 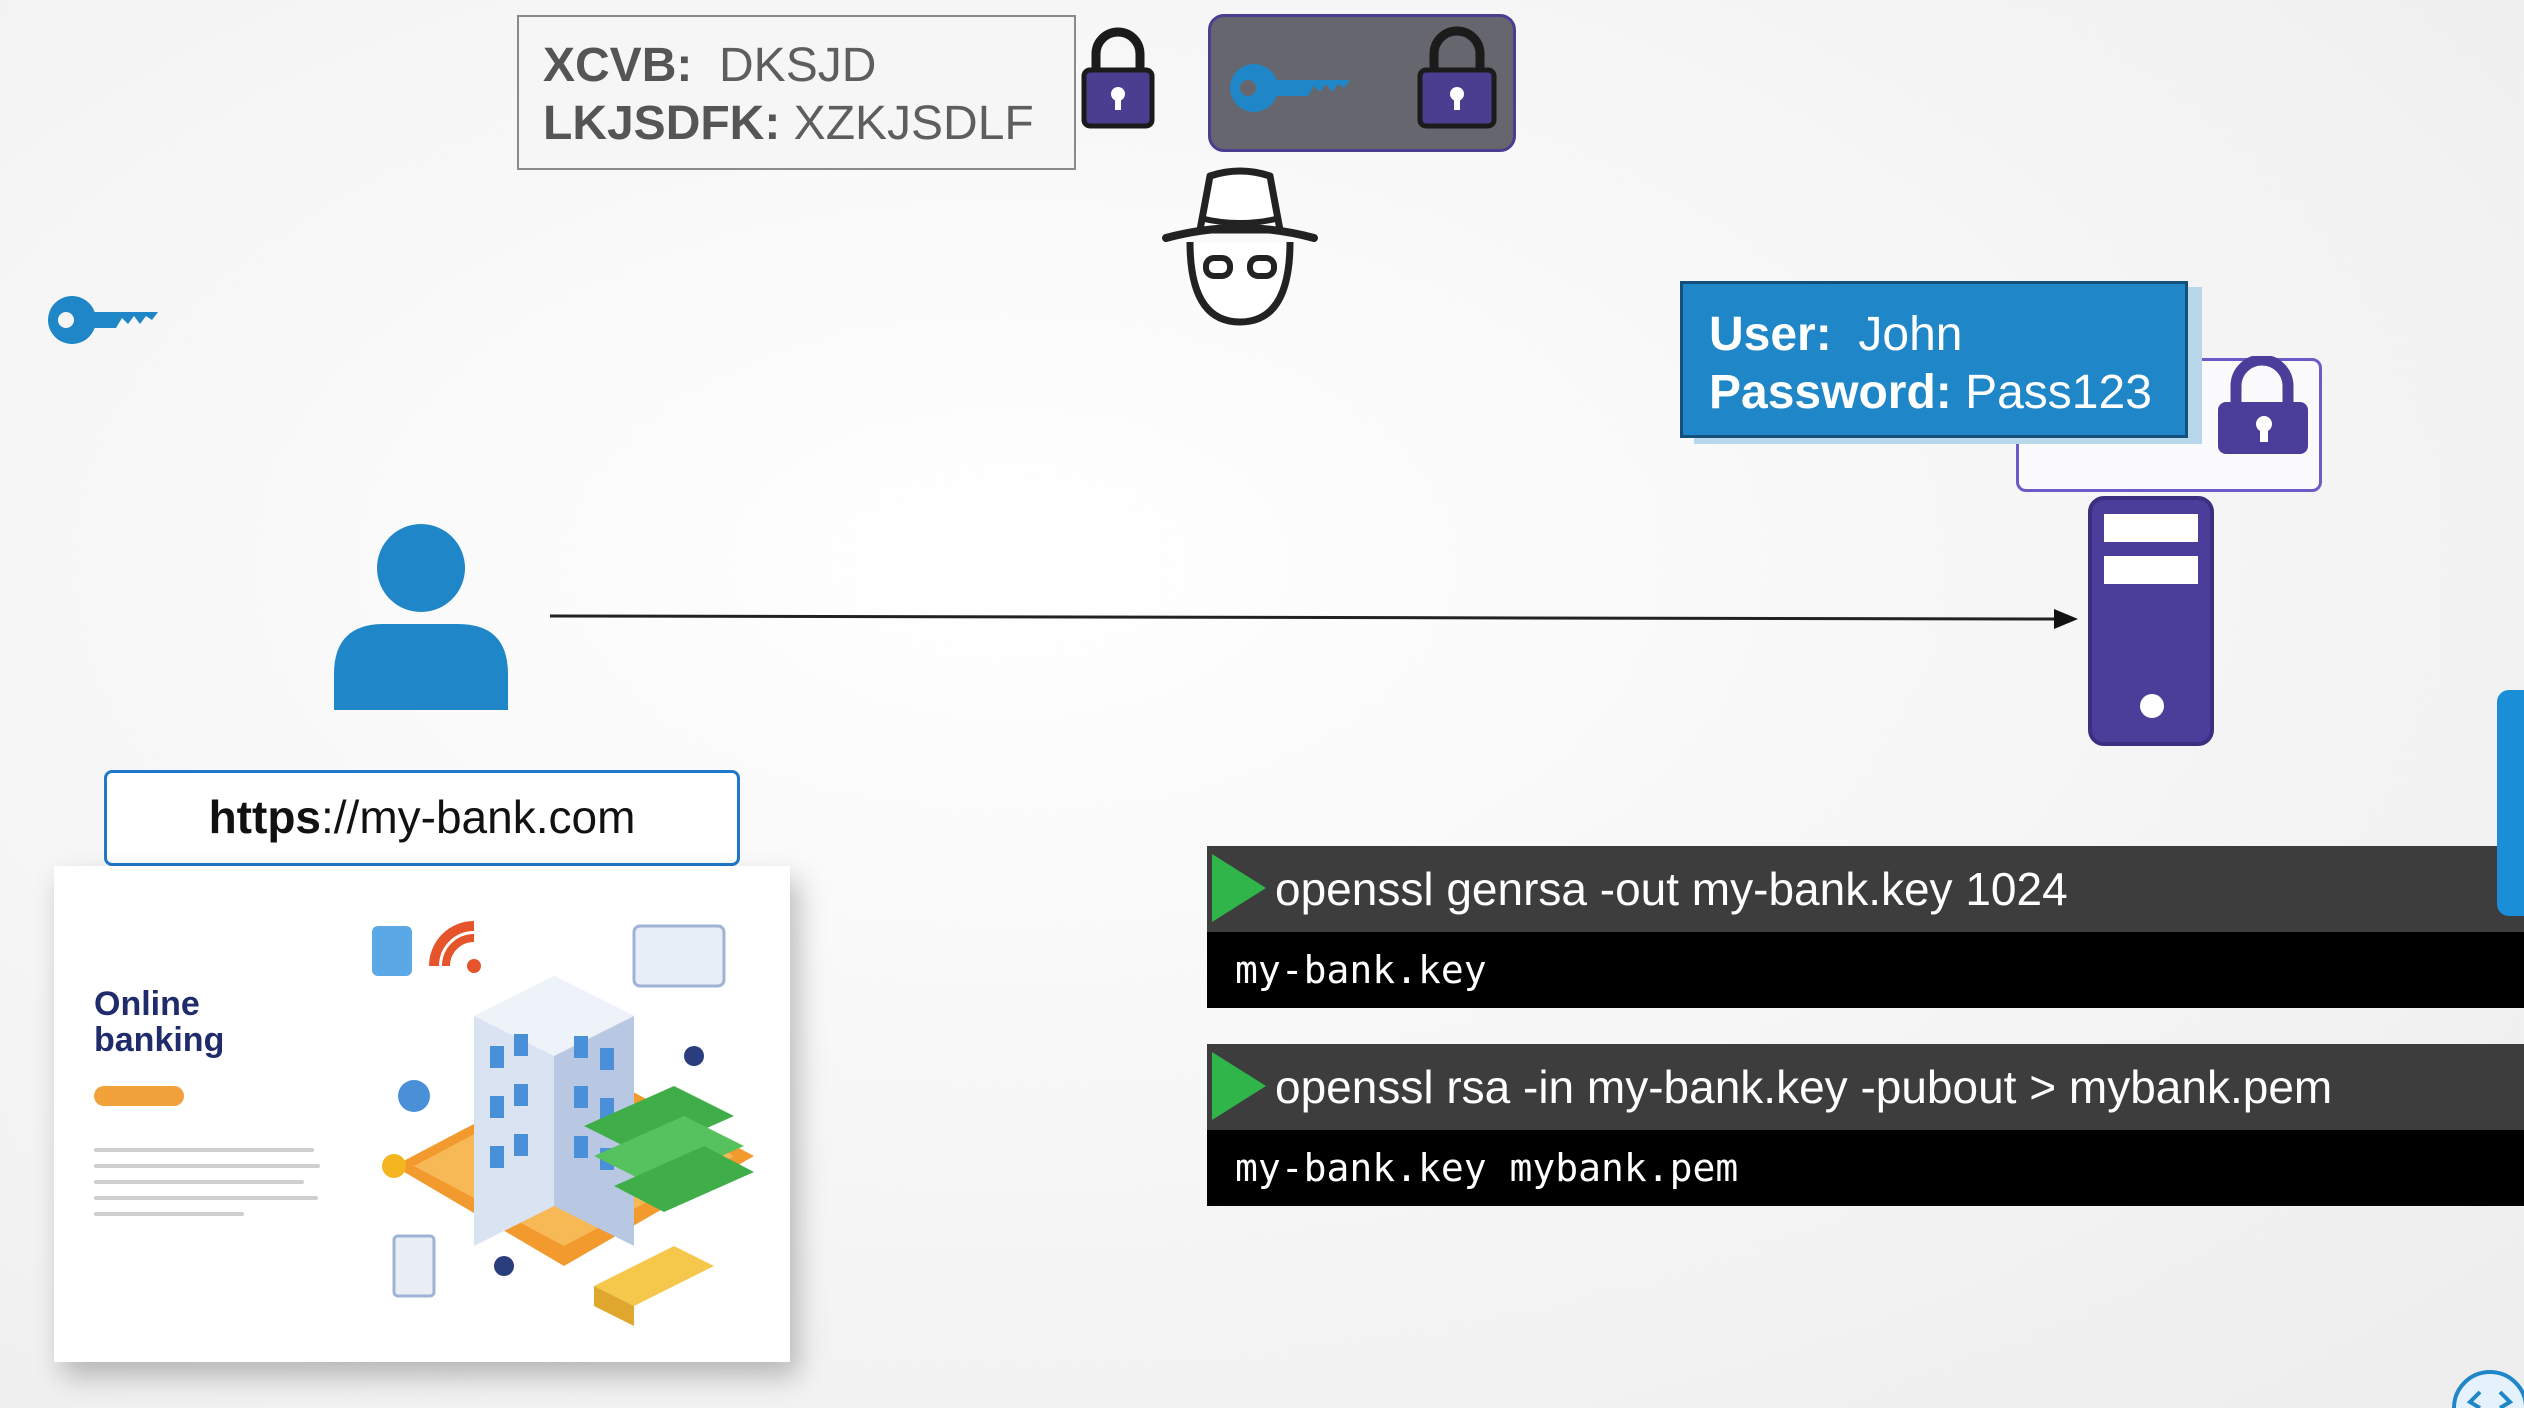 What do you see at coordinates (1487, 1168) in the screenshot?
I see `terminal-output-text-2: my-bank.key mybank.pem` at bounding box center [1487, 1168].